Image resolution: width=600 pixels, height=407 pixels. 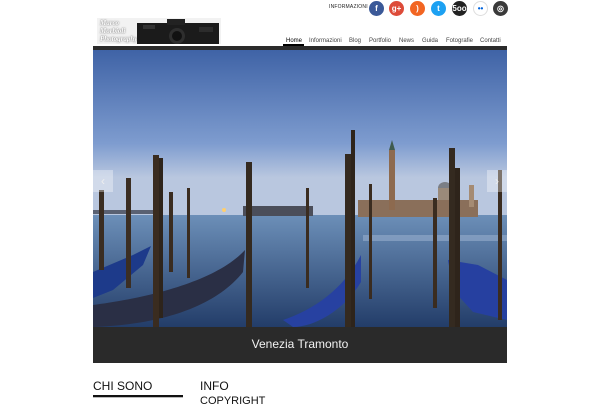 I want to click on logo-text: Marco Morbioli Photography, so click(x=119, y=31).